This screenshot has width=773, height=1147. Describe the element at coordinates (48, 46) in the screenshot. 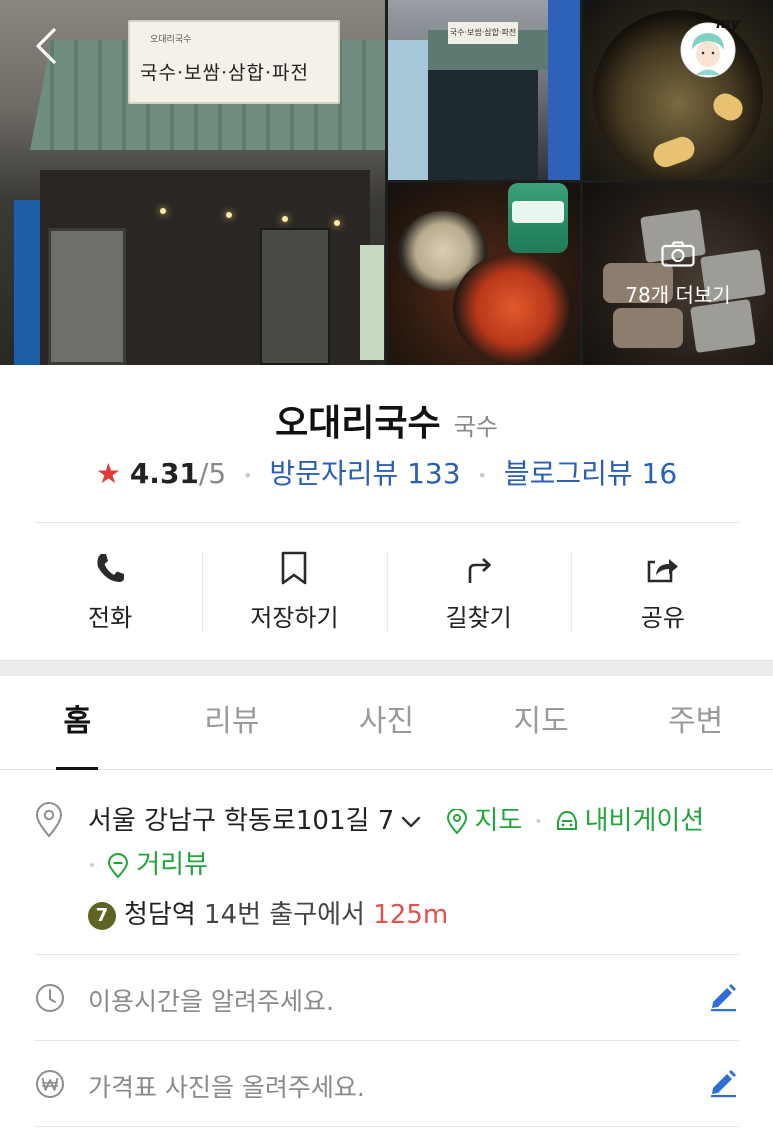

I see `back-chevron-icon` at that location.